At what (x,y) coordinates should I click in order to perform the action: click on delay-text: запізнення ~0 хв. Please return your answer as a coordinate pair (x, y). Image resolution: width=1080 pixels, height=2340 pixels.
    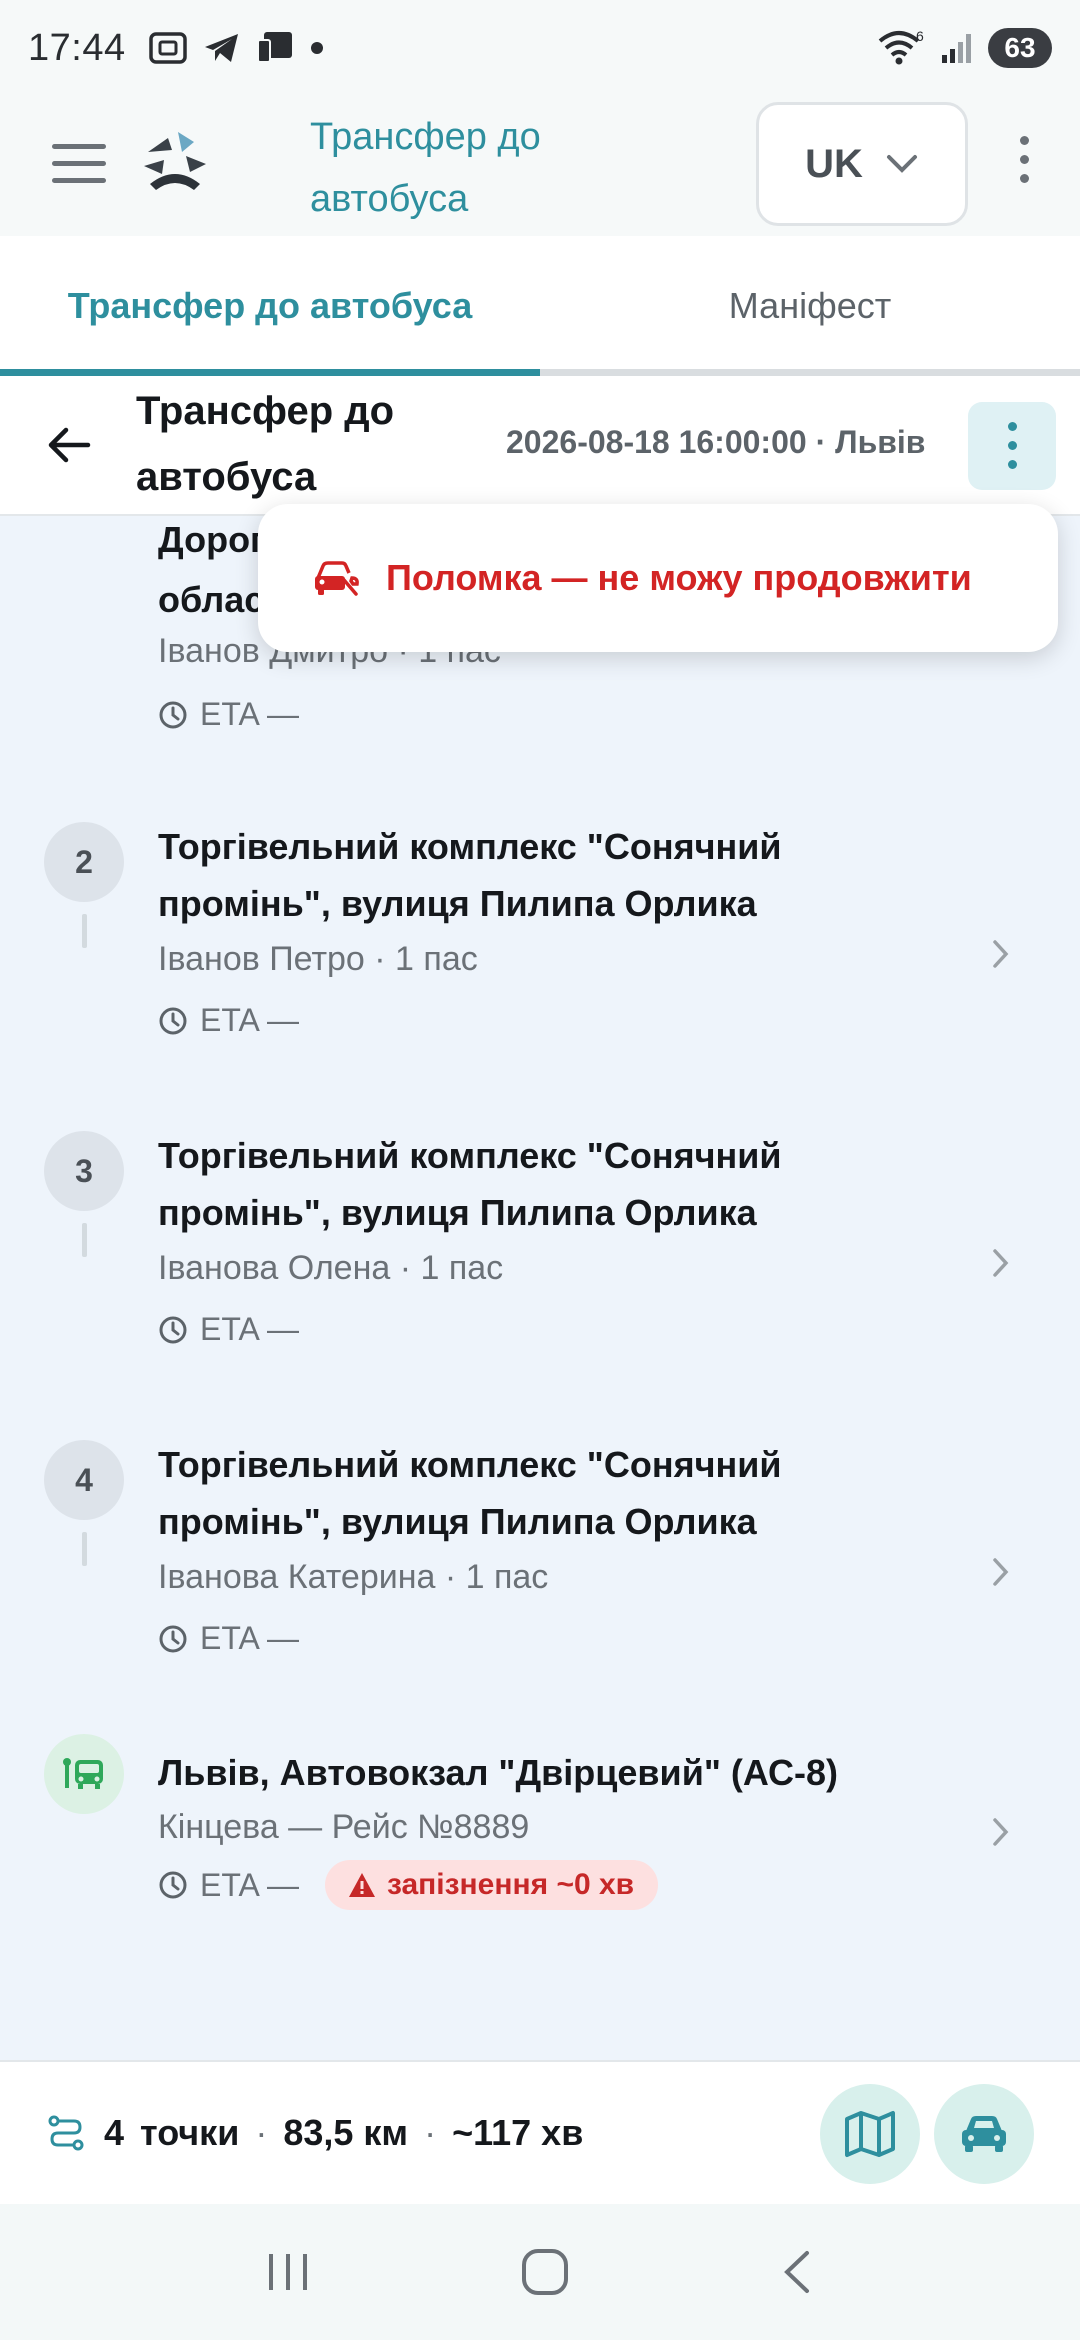
    Looking at the image, I should click on (510, 1884).